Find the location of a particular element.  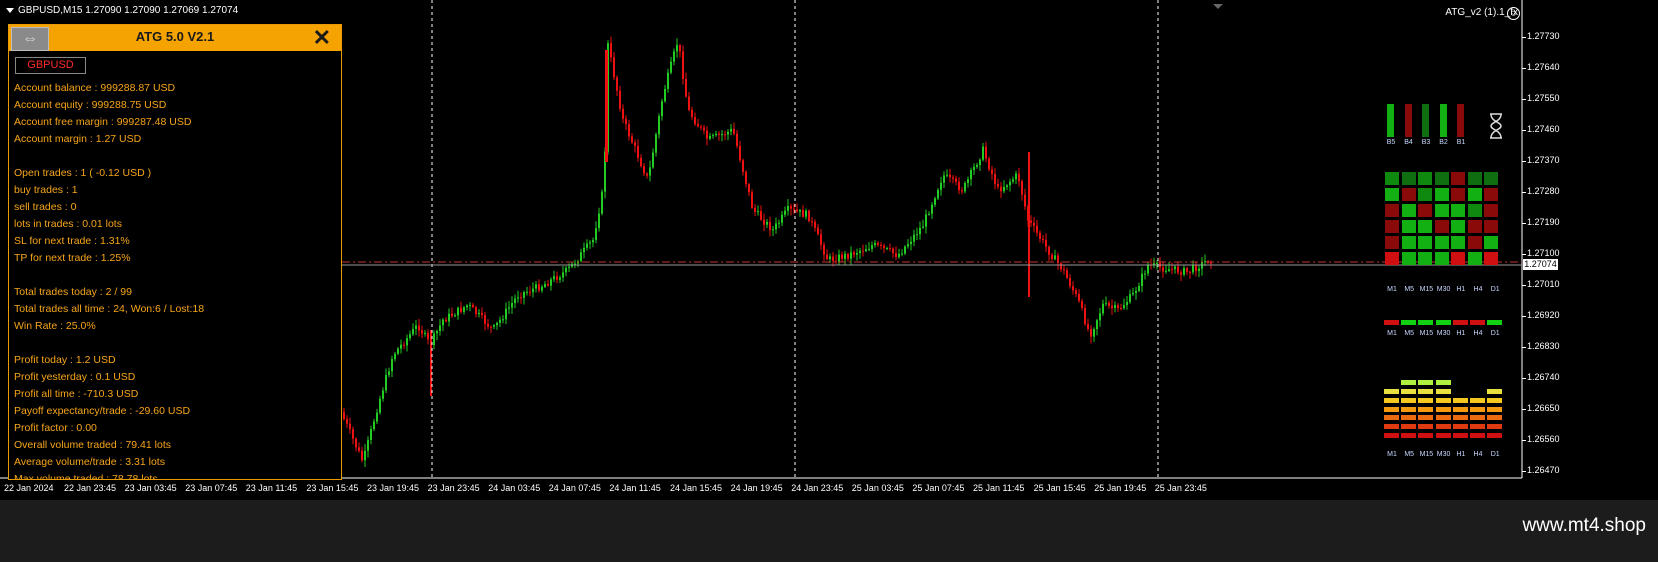

timeframe-label: M15 is located at coordinates (1426, 454).